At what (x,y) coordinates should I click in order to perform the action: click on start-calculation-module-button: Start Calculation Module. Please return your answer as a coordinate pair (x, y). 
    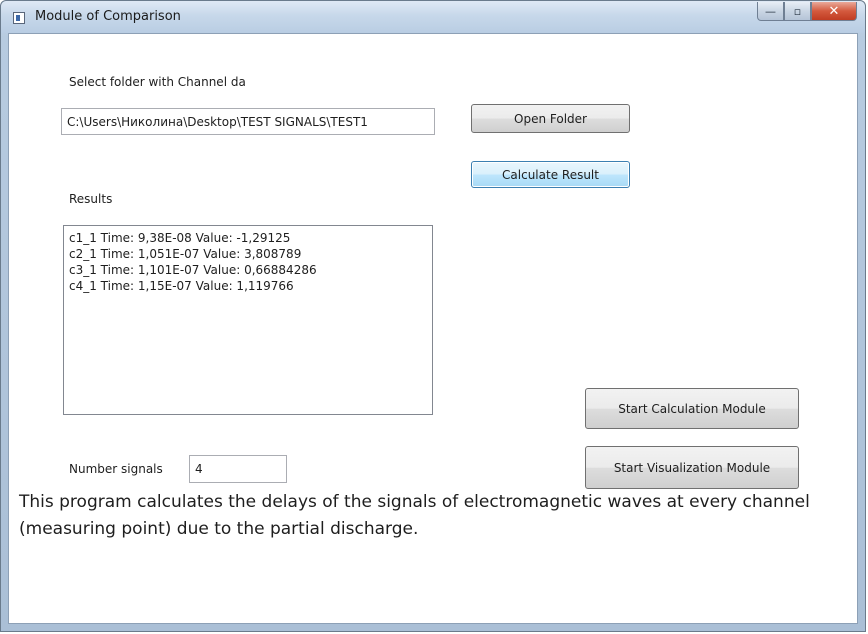
    Looking at the image, I should click on (692, 408).